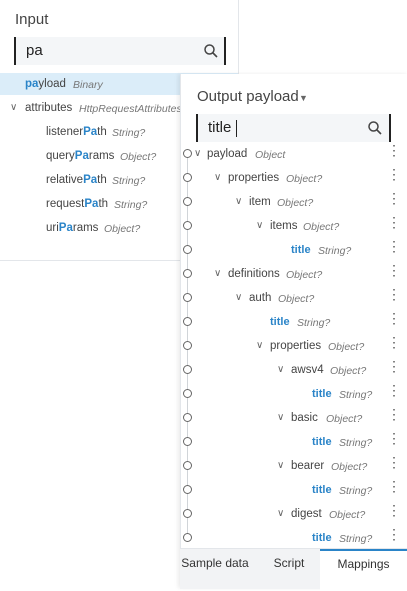 This screenshot has width=407, height=591. What do you see at coordinates (77, 204) in the screenshot?
I see `field-name: requestPath` at bounding box center [77, 204].